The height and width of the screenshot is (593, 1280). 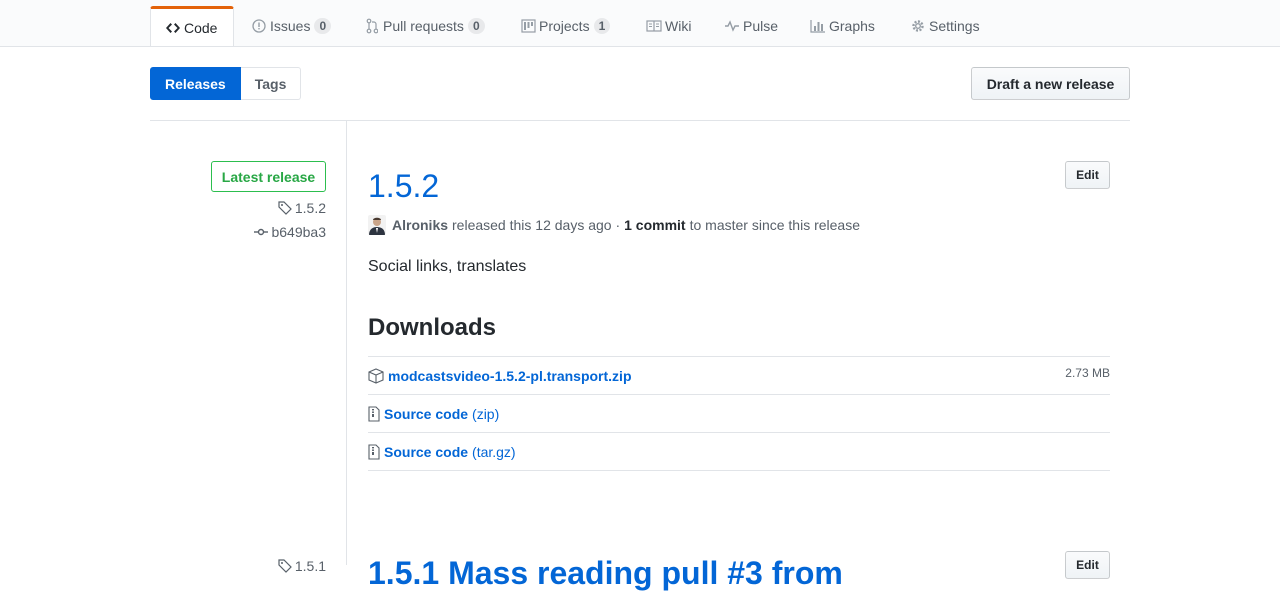 I want to click on edit-release-button: Edit, so click(x=1087, y=175).